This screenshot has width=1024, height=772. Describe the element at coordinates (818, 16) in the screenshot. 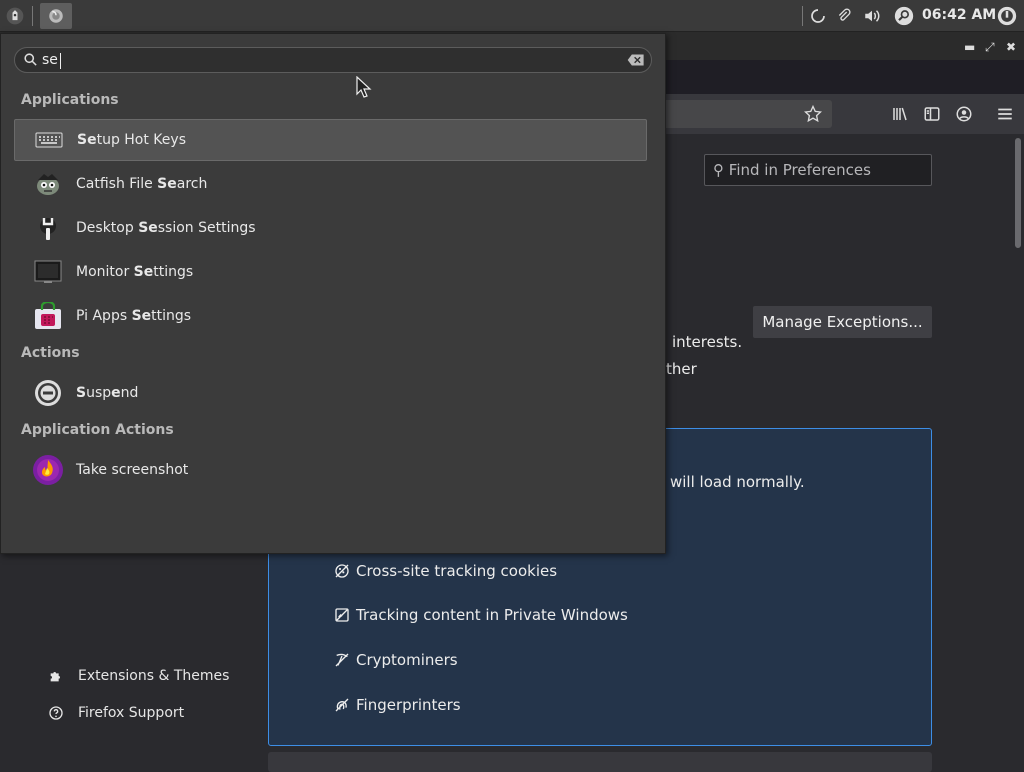

I see `loading-icon` at that location.